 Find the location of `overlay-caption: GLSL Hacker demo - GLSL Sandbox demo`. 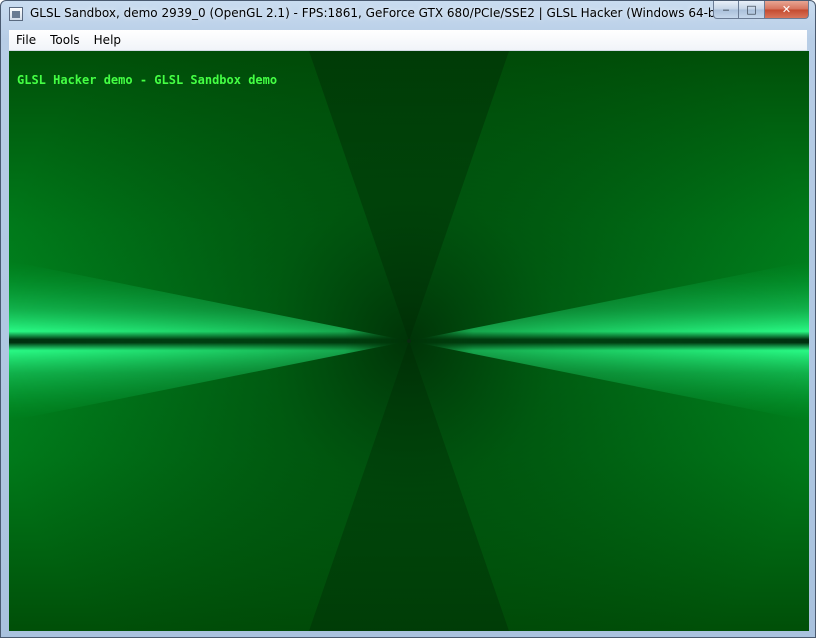

overlay-caption: GLSL Hacker demo - GLSL Sandbox demo is located at coordinates (147, 80).